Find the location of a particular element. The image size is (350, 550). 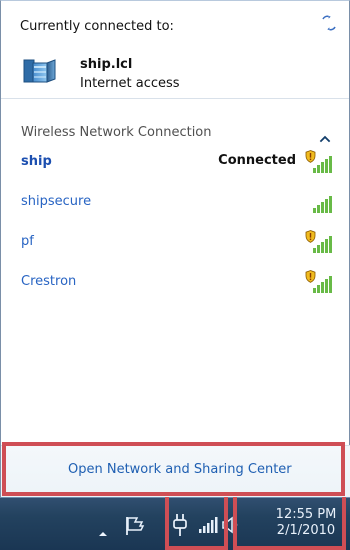

network-icon is located at coordinates (209, 525).